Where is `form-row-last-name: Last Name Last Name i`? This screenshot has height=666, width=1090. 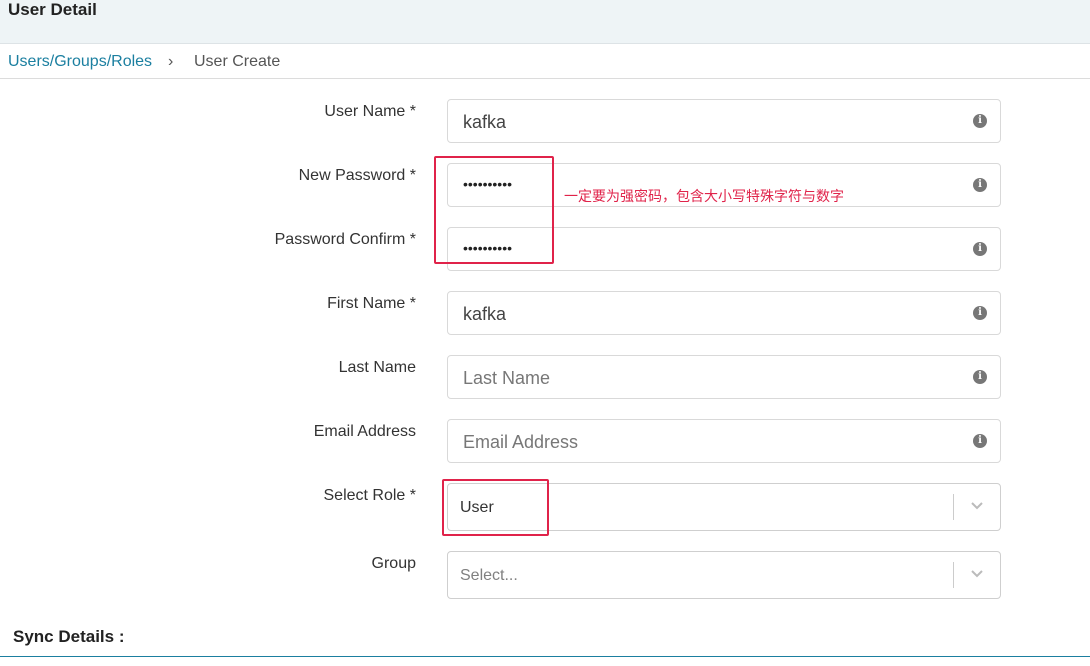
form-row-last-name: Last Name Last Name i is located at coordinates (545, 379).